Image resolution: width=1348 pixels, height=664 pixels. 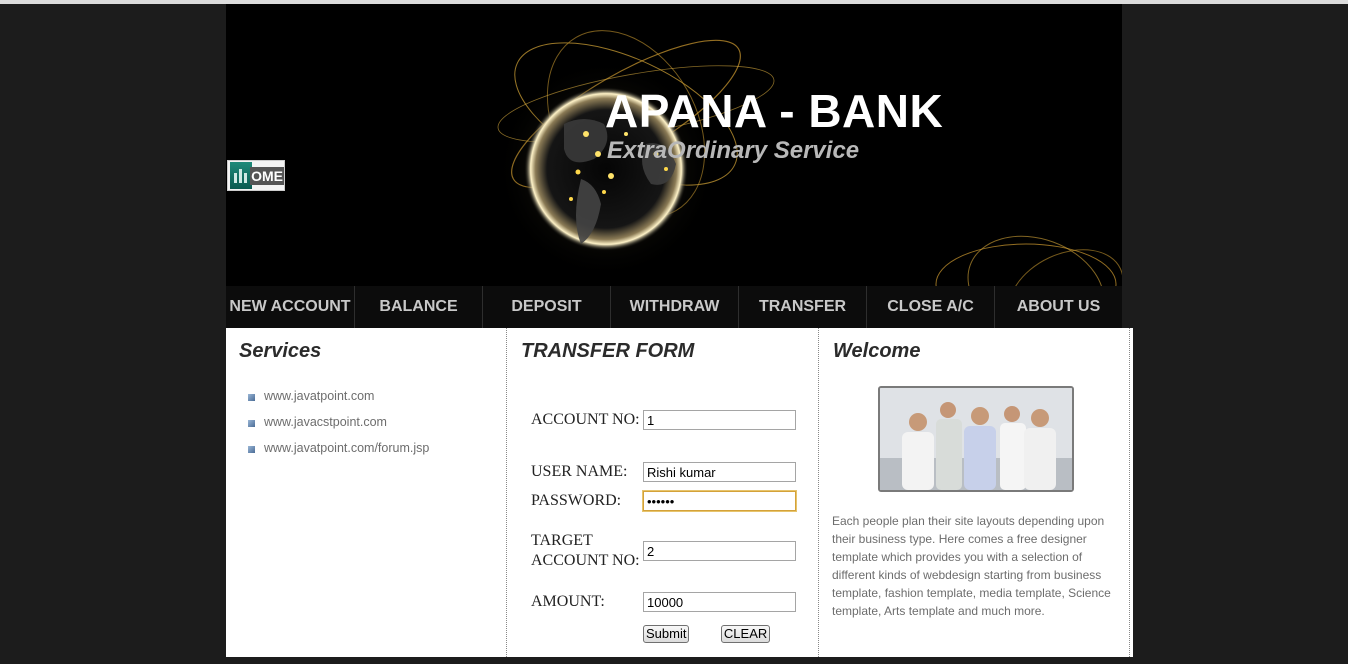 What do you see at coordinates (418, 307) in the screenshot?
I see `nav-balance: BALANCE` at bounding box center [418, 307].